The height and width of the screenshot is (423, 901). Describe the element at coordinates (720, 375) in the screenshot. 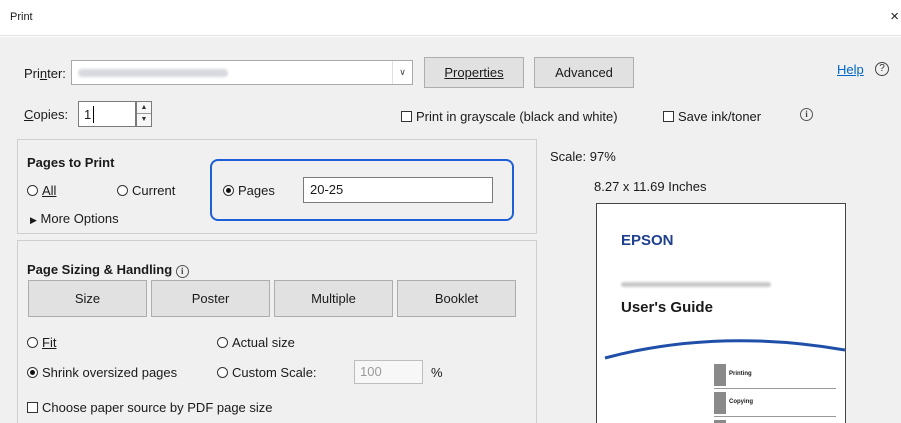

I see `printing-tab-marker` at that location.